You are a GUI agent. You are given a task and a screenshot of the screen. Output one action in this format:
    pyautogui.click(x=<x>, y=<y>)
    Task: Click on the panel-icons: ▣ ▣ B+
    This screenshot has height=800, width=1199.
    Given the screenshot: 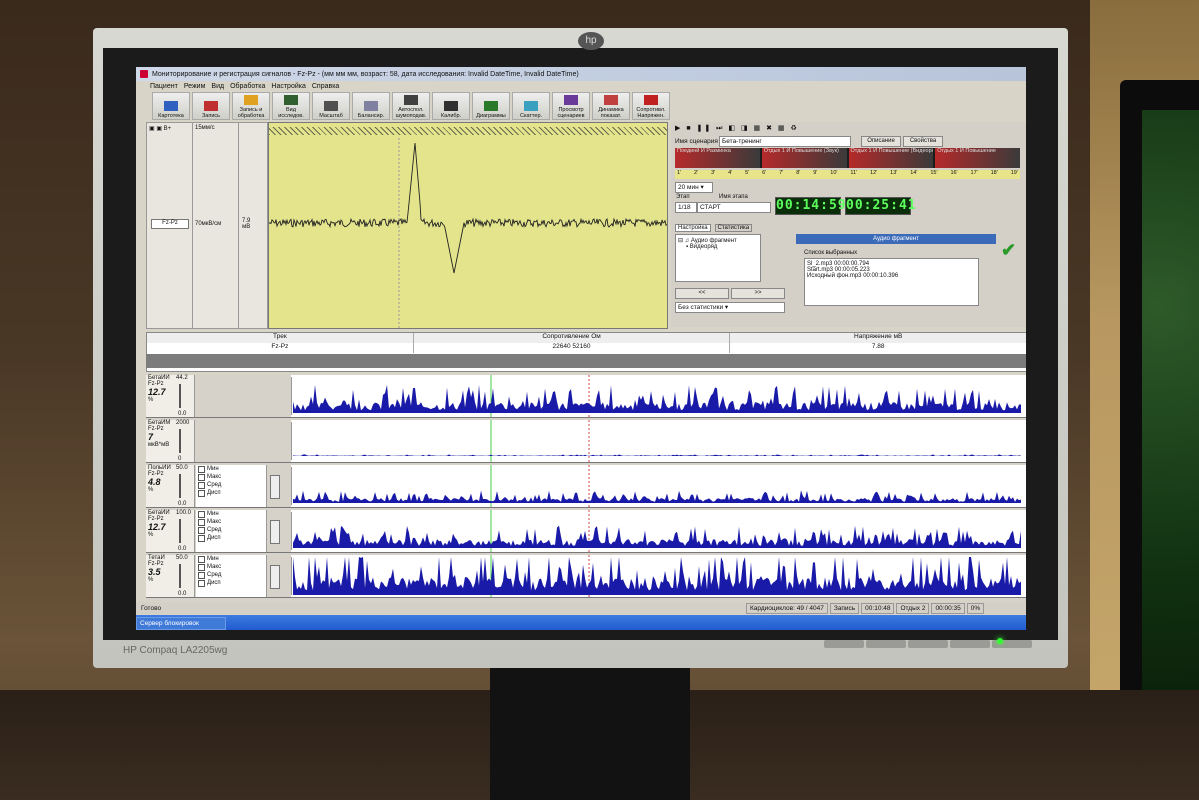 What is the action you would take?
    pyautogui.click(x=169, y=128)
    